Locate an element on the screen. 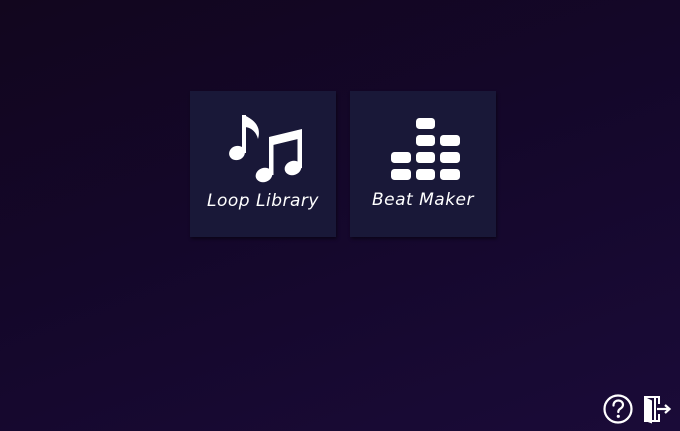 The width and height of the screenshot is (680, 431). help-icon is located at coordinates (618, 409).